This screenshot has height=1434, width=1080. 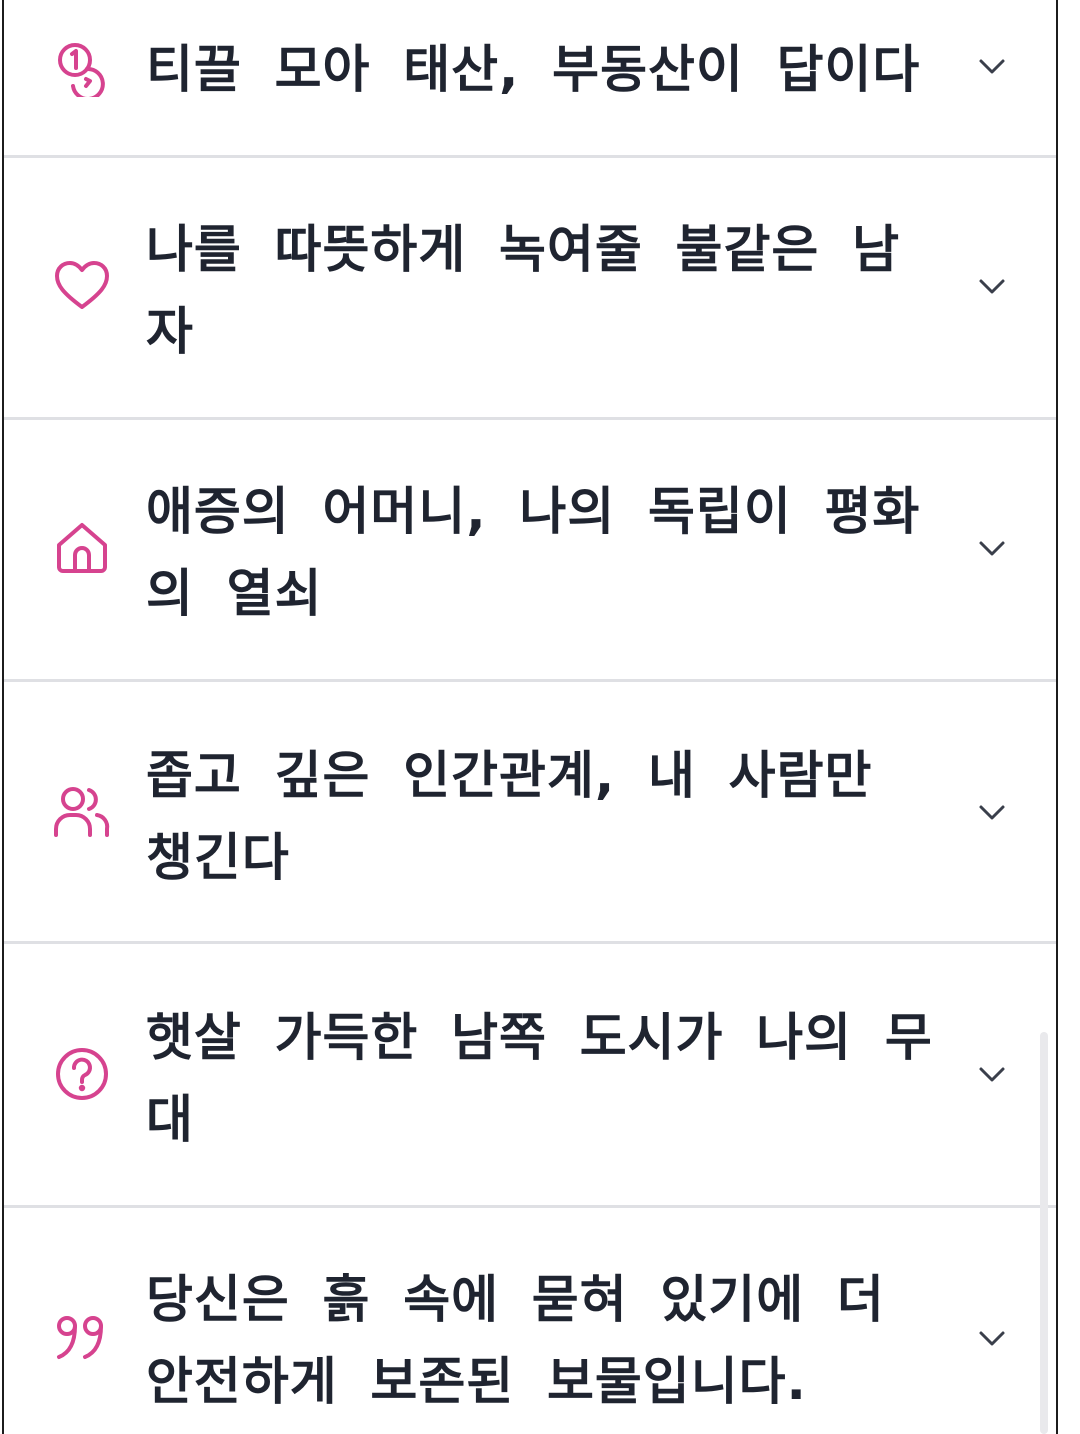 I want to click on question-circle-icon, so click(x=82, y=1074).